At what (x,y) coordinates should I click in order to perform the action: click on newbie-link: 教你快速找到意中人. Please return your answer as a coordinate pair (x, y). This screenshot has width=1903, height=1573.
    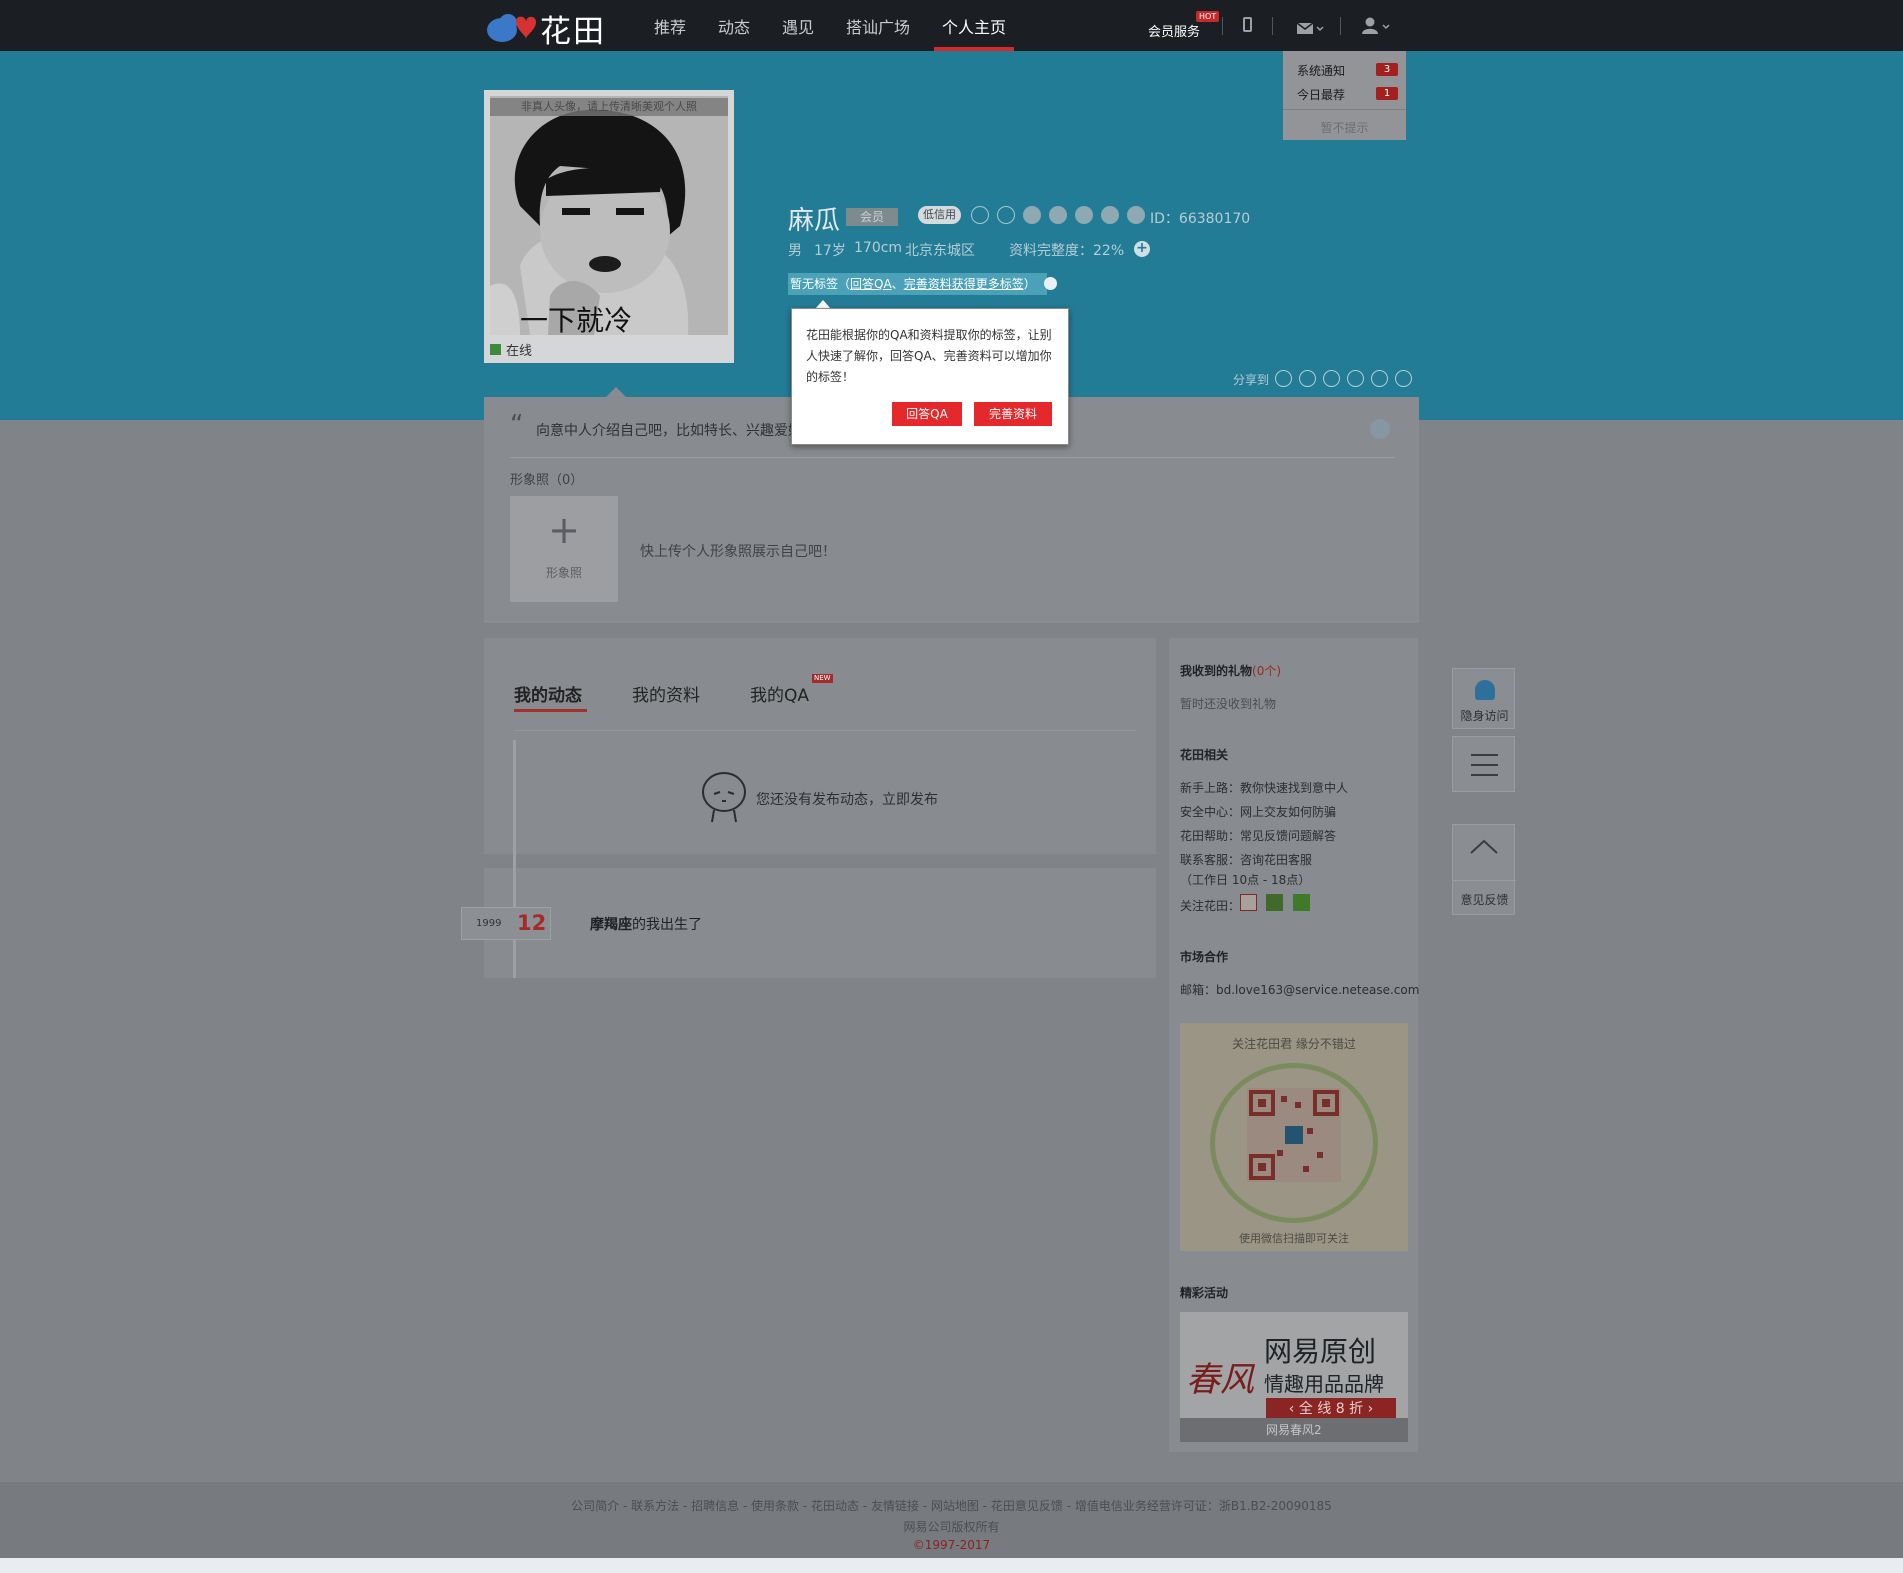
    Looking at the image, I should click on (1294, 788).